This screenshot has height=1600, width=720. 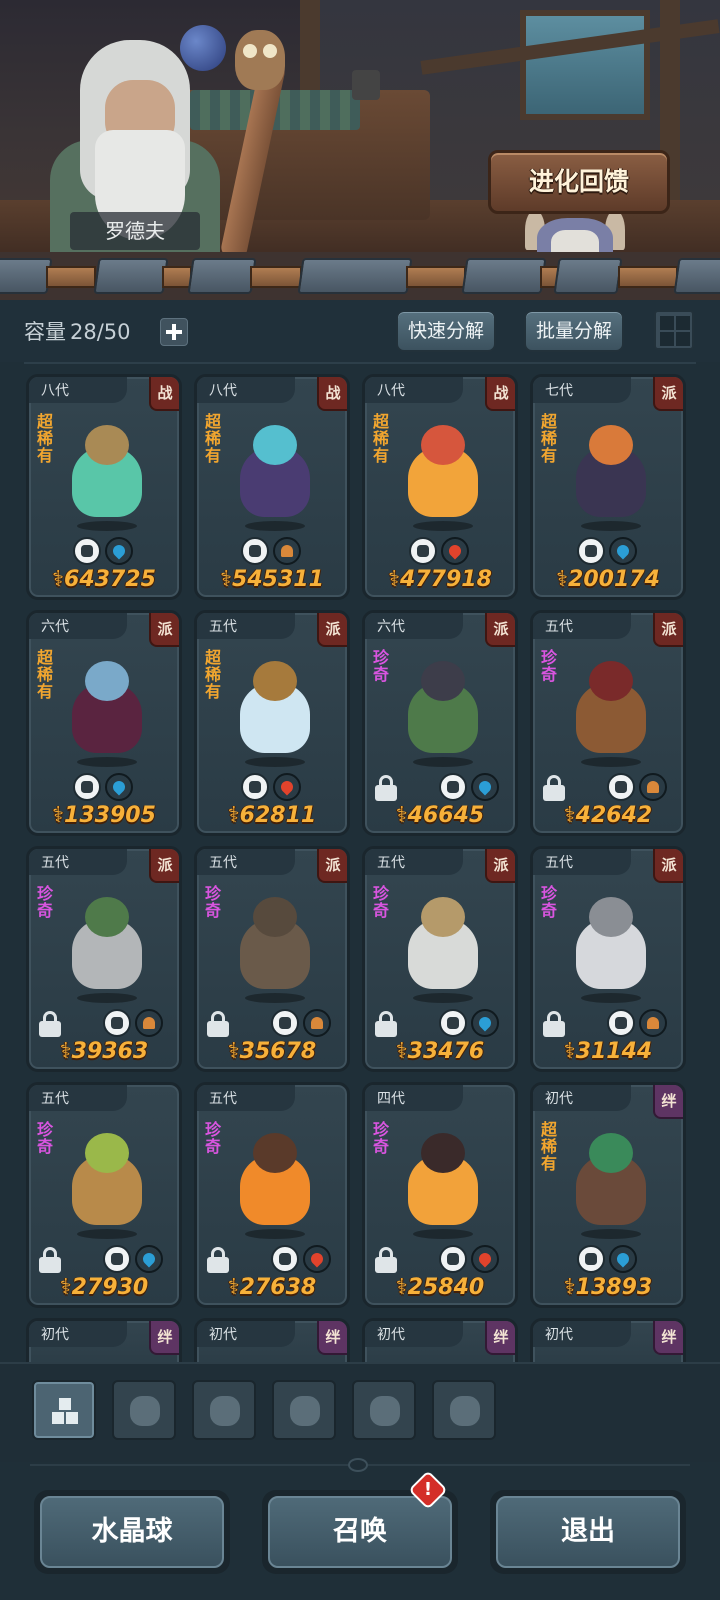 I want to click on creature-card: 八代 战超稀有 ⚕545311, so click(x=272, y=487).